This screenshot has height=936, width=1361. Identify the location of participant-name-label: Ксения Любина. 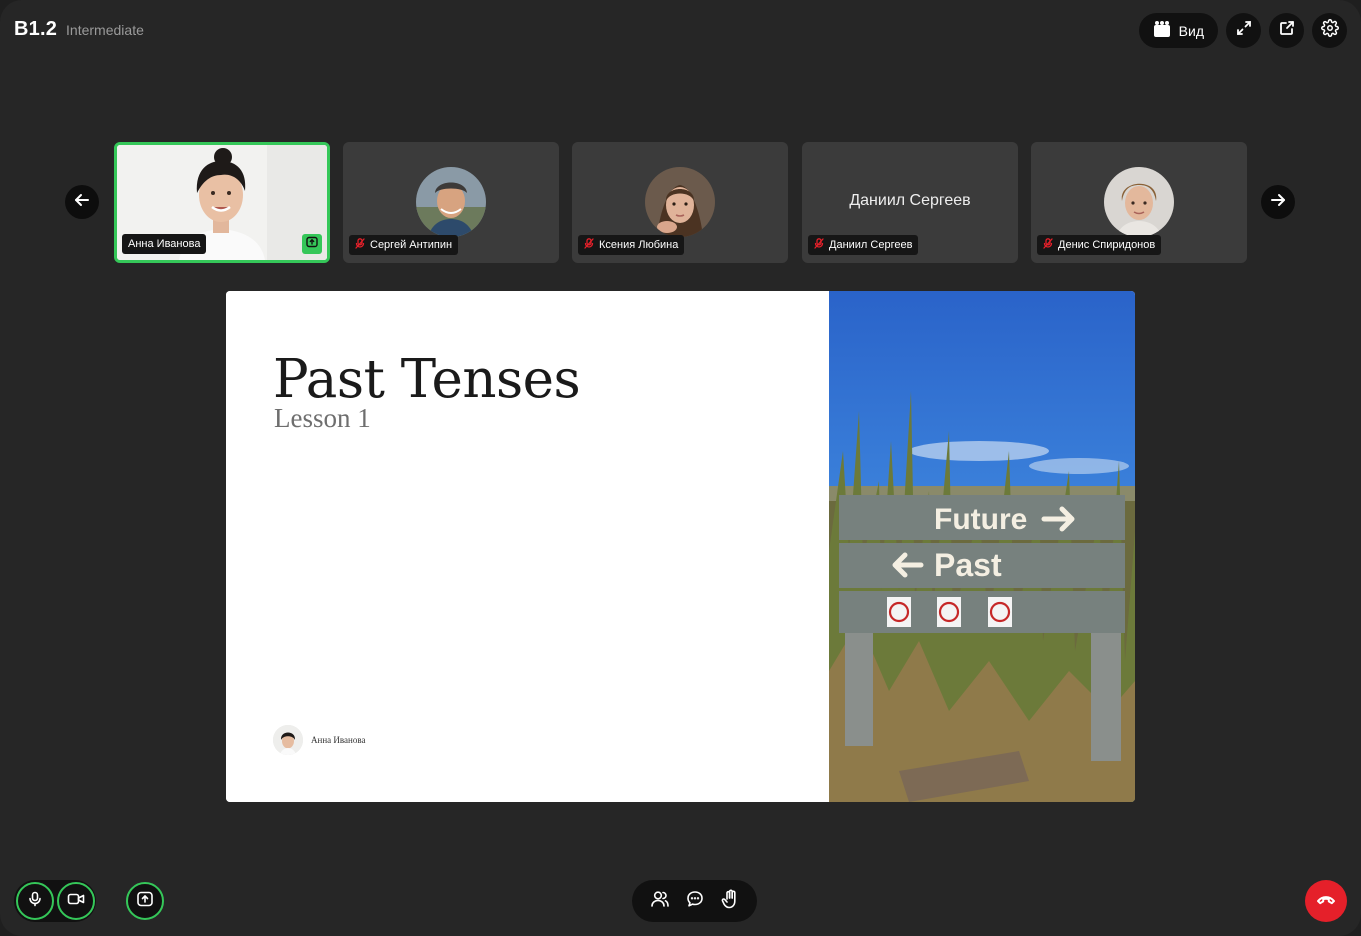
(631, 245).